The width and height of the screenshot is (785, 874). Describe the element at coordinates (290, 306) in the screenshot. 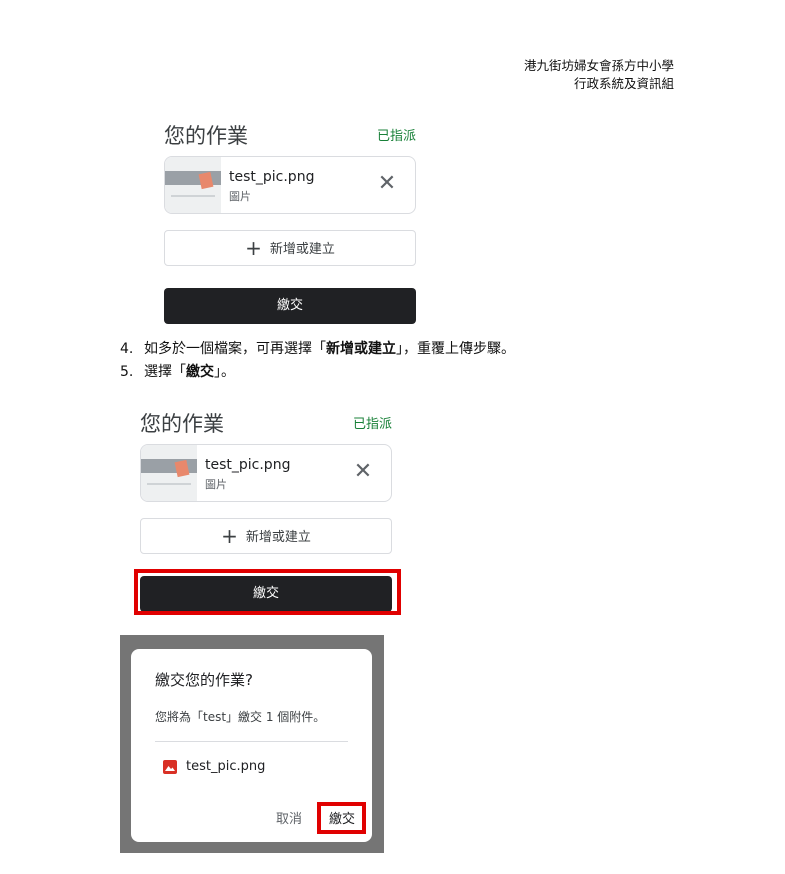

I see `submit-button: 繳交` at that location.